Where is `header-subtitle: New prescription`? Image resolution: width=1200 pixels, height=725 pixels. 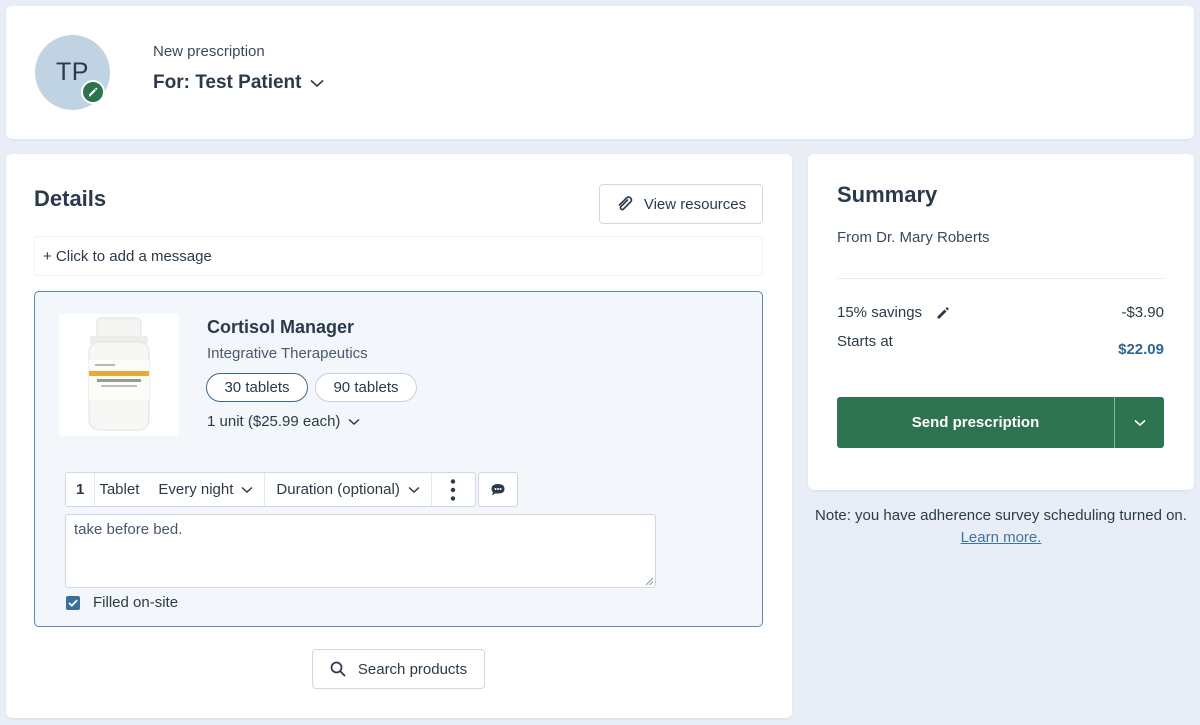
header-subtitle: New prescription is located at coordinates (209, 51).